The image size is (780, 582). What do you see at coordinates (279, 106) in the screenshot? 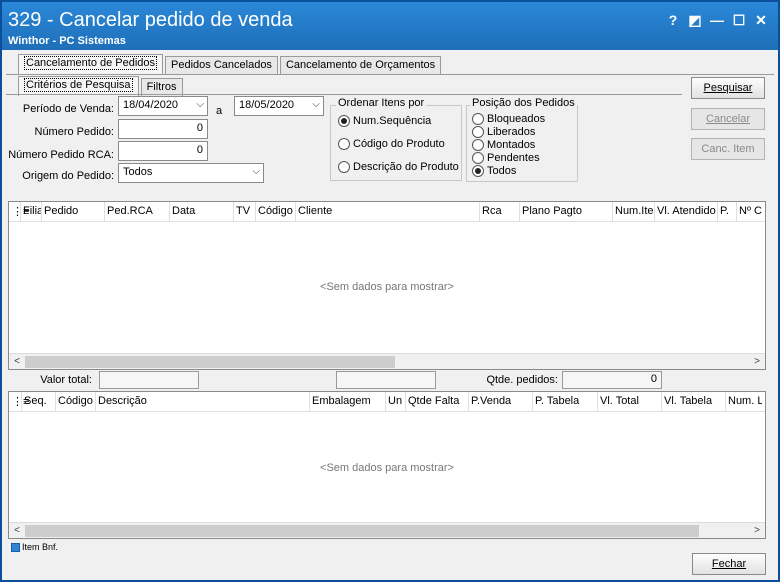
I see `date-to-picker: 18/05/2020 ⌵` at bounding box center [279, 106].